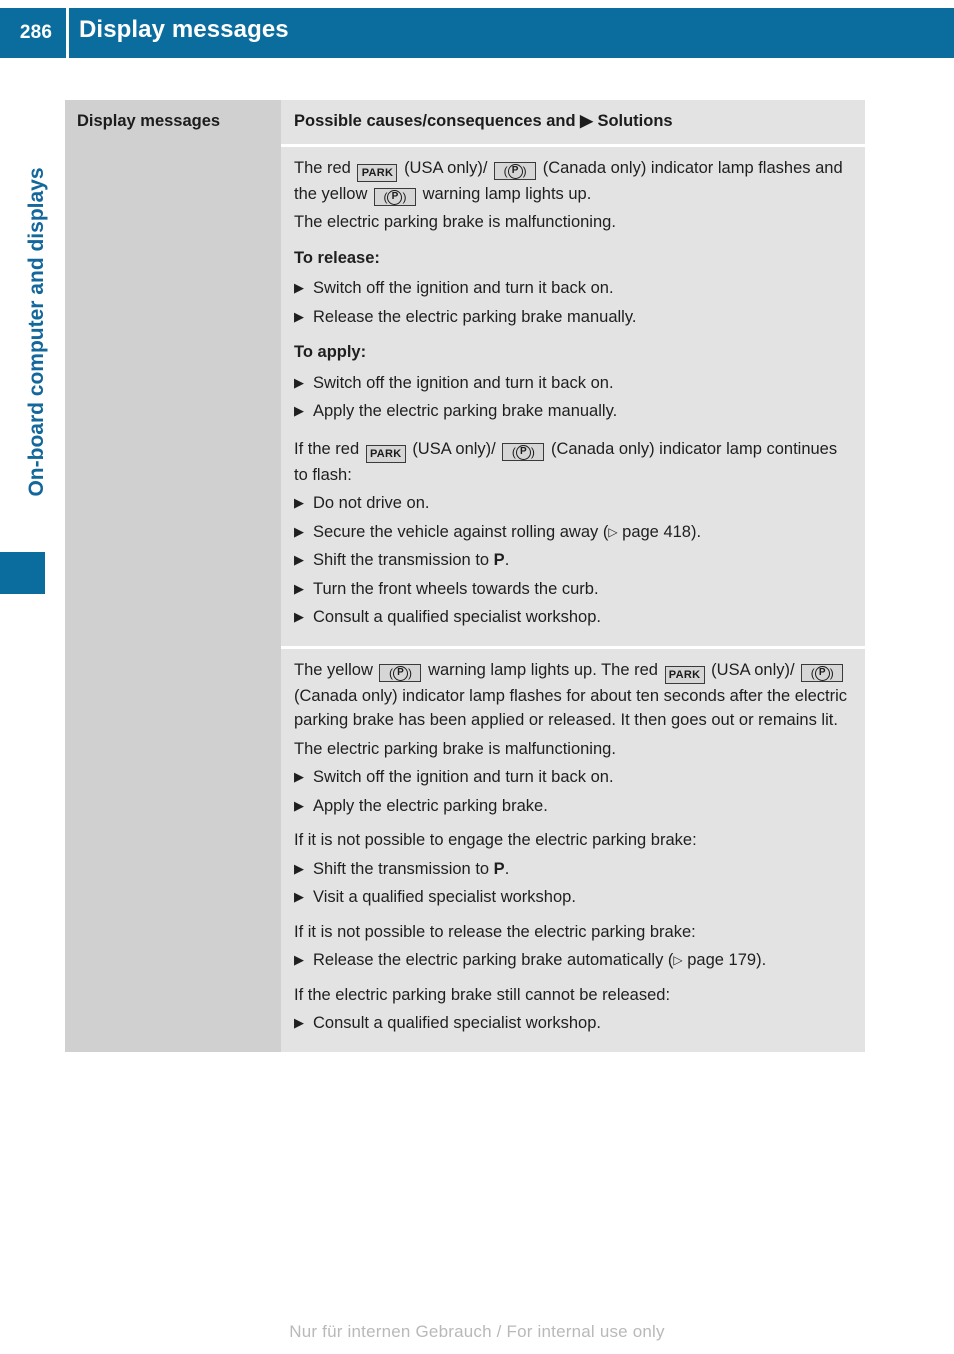 The width and height of the screenshot is (954, 1354). I want to click on list-item: ▶ Turn the front wheels towards the curb., so click(572, 589).